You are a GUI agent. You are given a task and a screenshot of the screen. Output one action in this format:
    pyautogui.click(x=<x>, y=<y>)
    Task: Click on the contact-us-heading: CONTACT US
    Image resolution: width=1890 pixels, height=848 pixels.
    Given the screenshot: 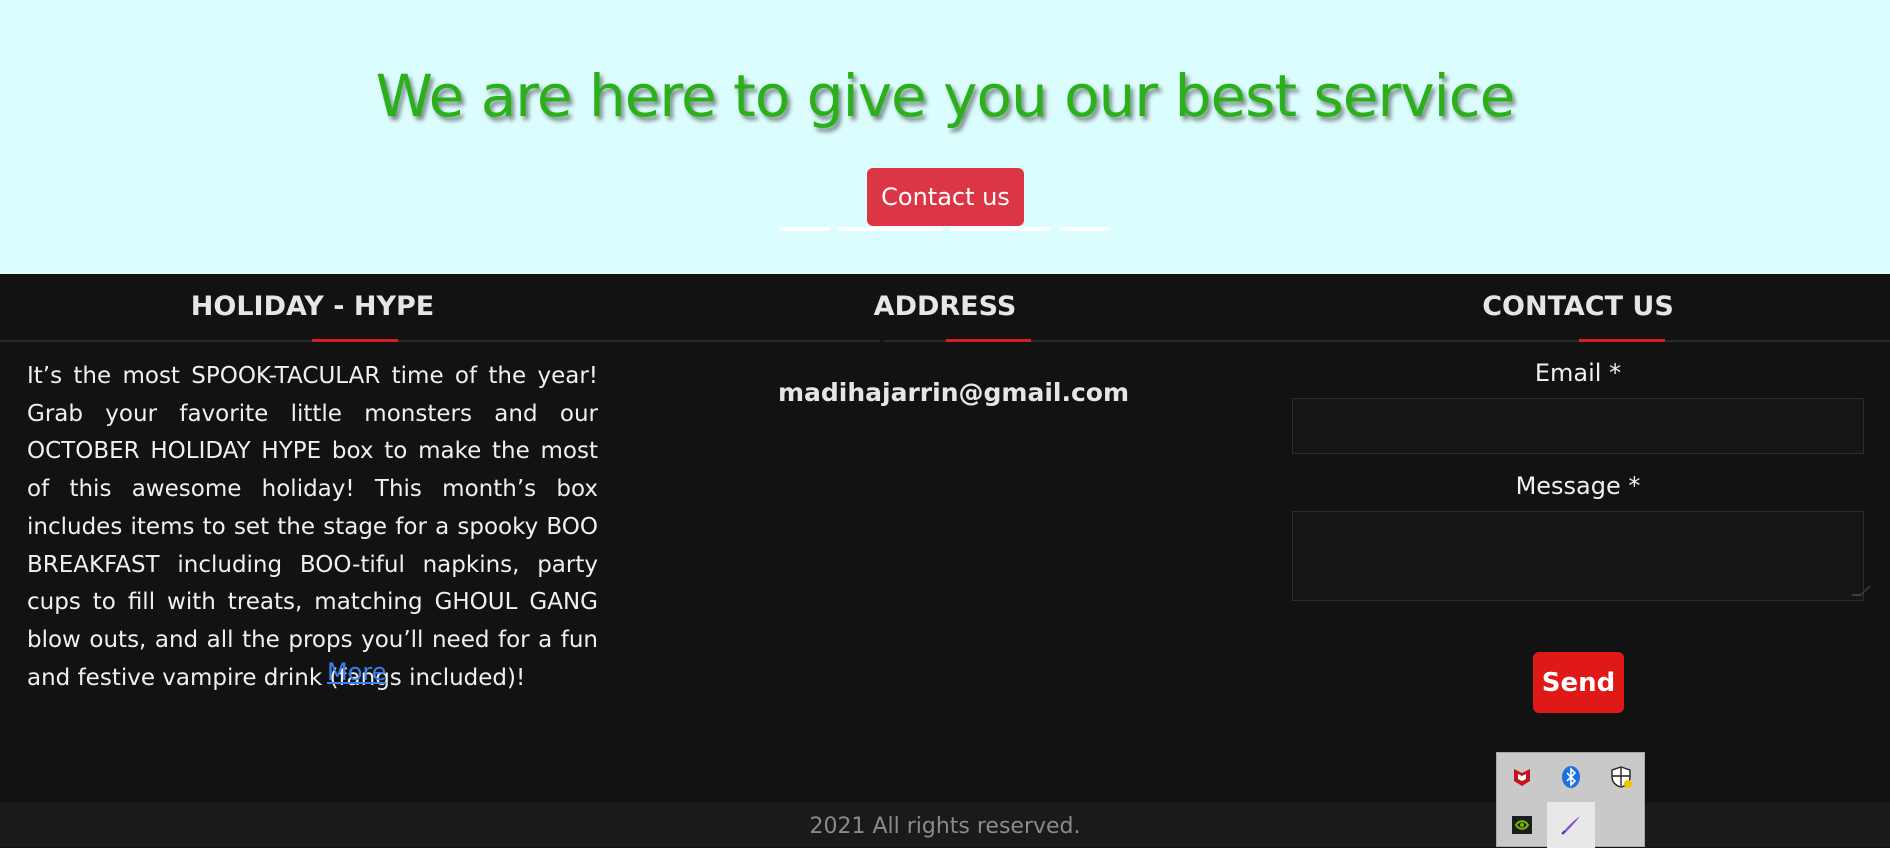 What is the action you would take?
    pyautogui.click(x=1578, y=306)
    